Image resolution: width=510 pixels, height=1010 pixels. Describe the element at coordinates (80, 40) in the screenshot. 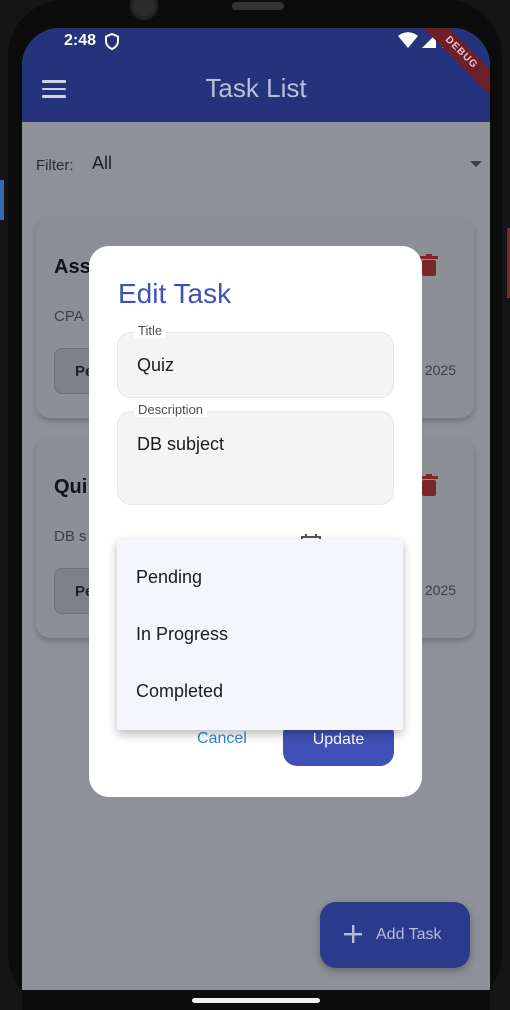

I see `status-time: 2:48` at that location.